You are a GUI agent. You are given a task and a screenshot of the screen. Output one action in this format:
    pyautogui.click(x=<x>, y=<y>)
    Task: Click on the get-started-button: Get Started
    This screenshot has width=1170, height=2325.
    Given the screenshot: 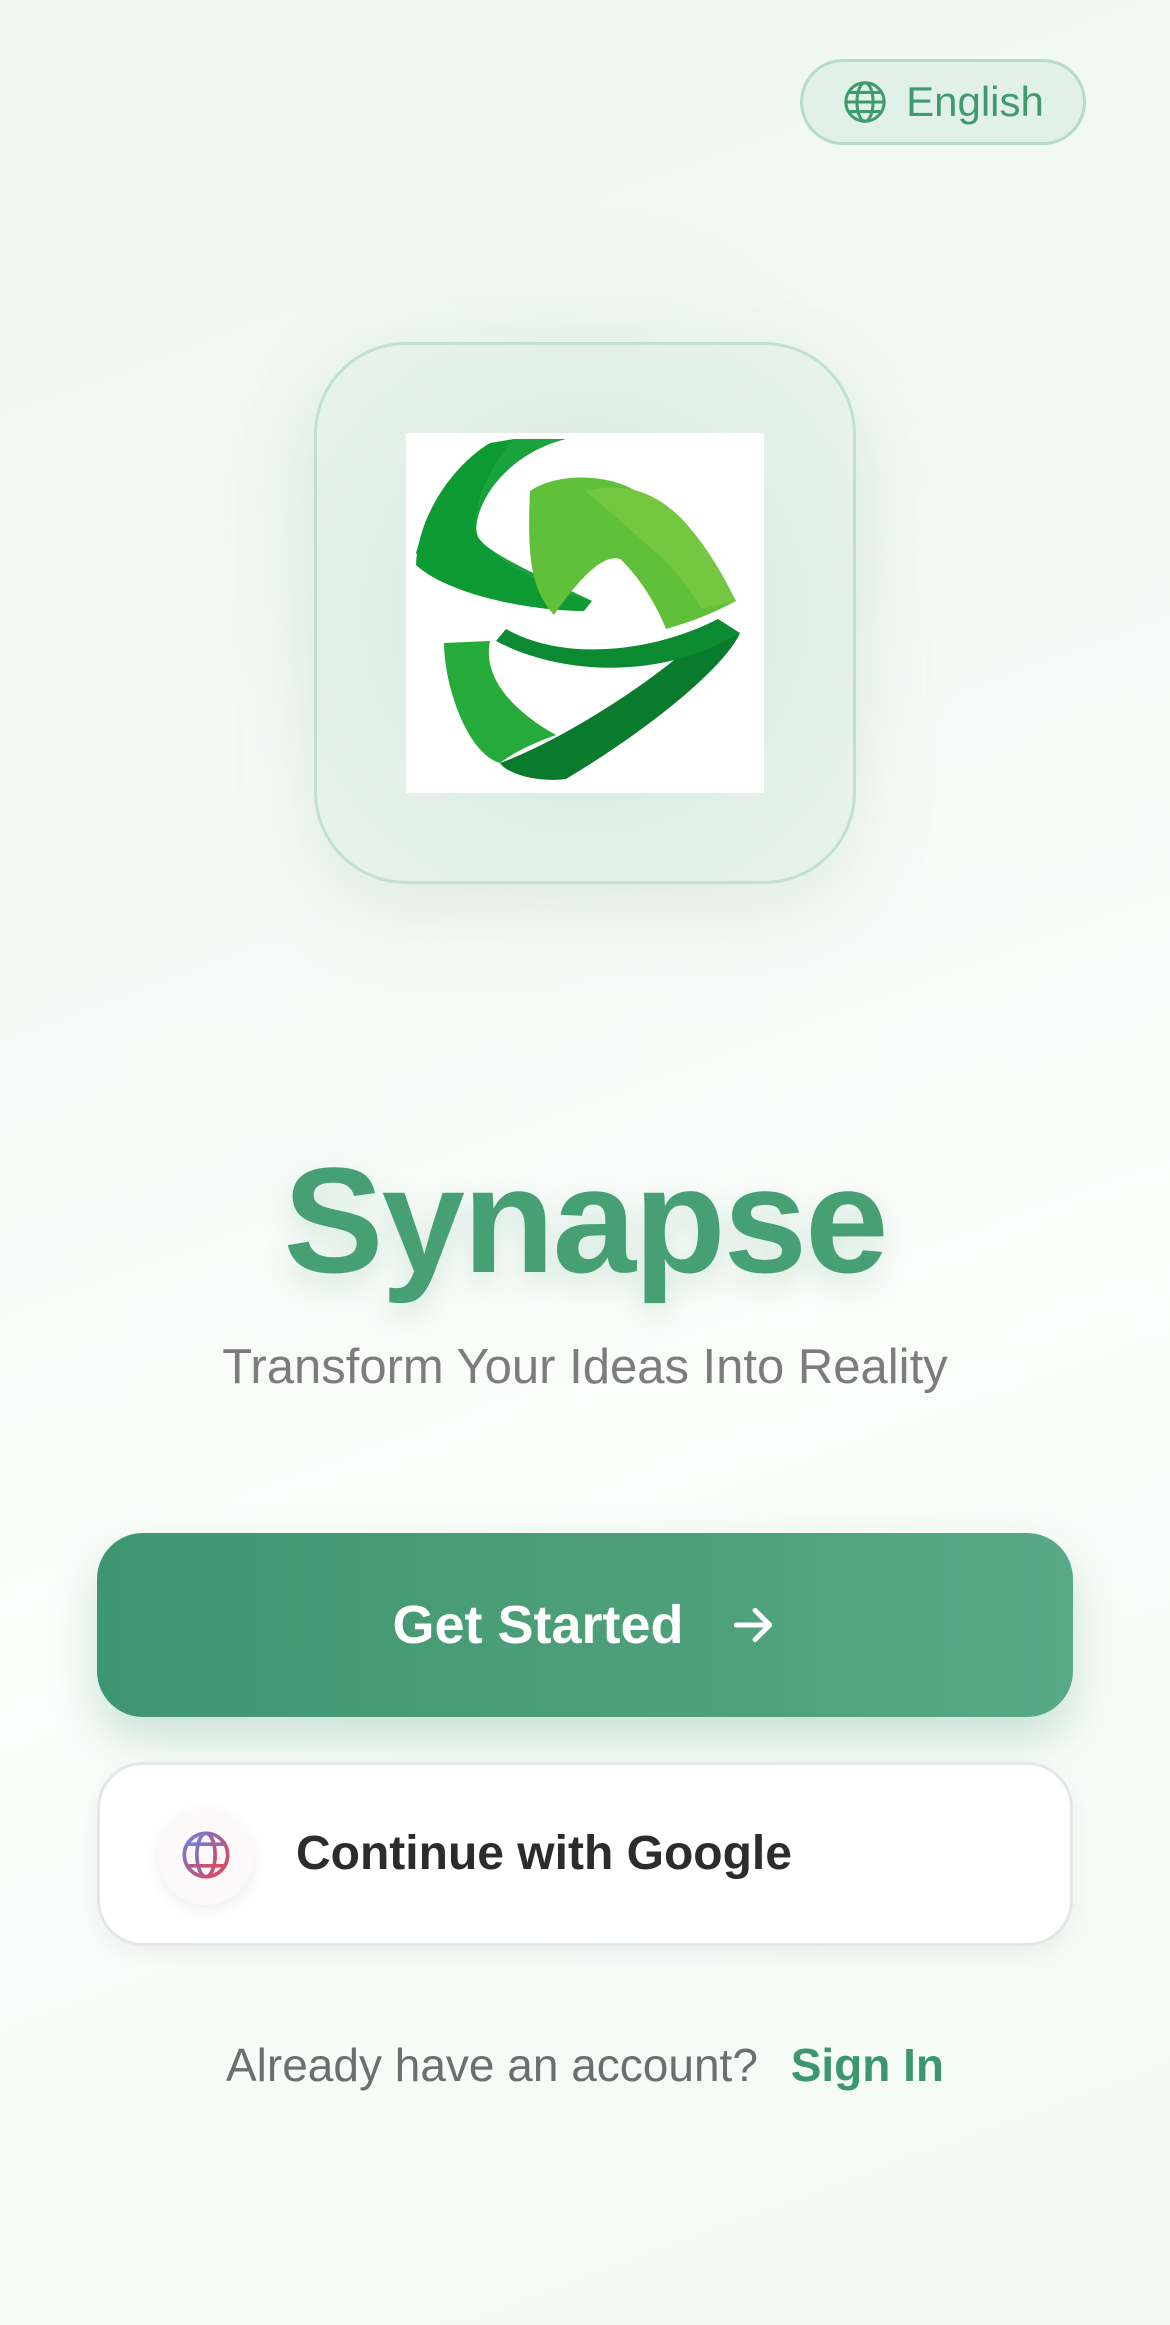 What is the action you would take?
    pyautogui.click(x=585, y=1625)
    